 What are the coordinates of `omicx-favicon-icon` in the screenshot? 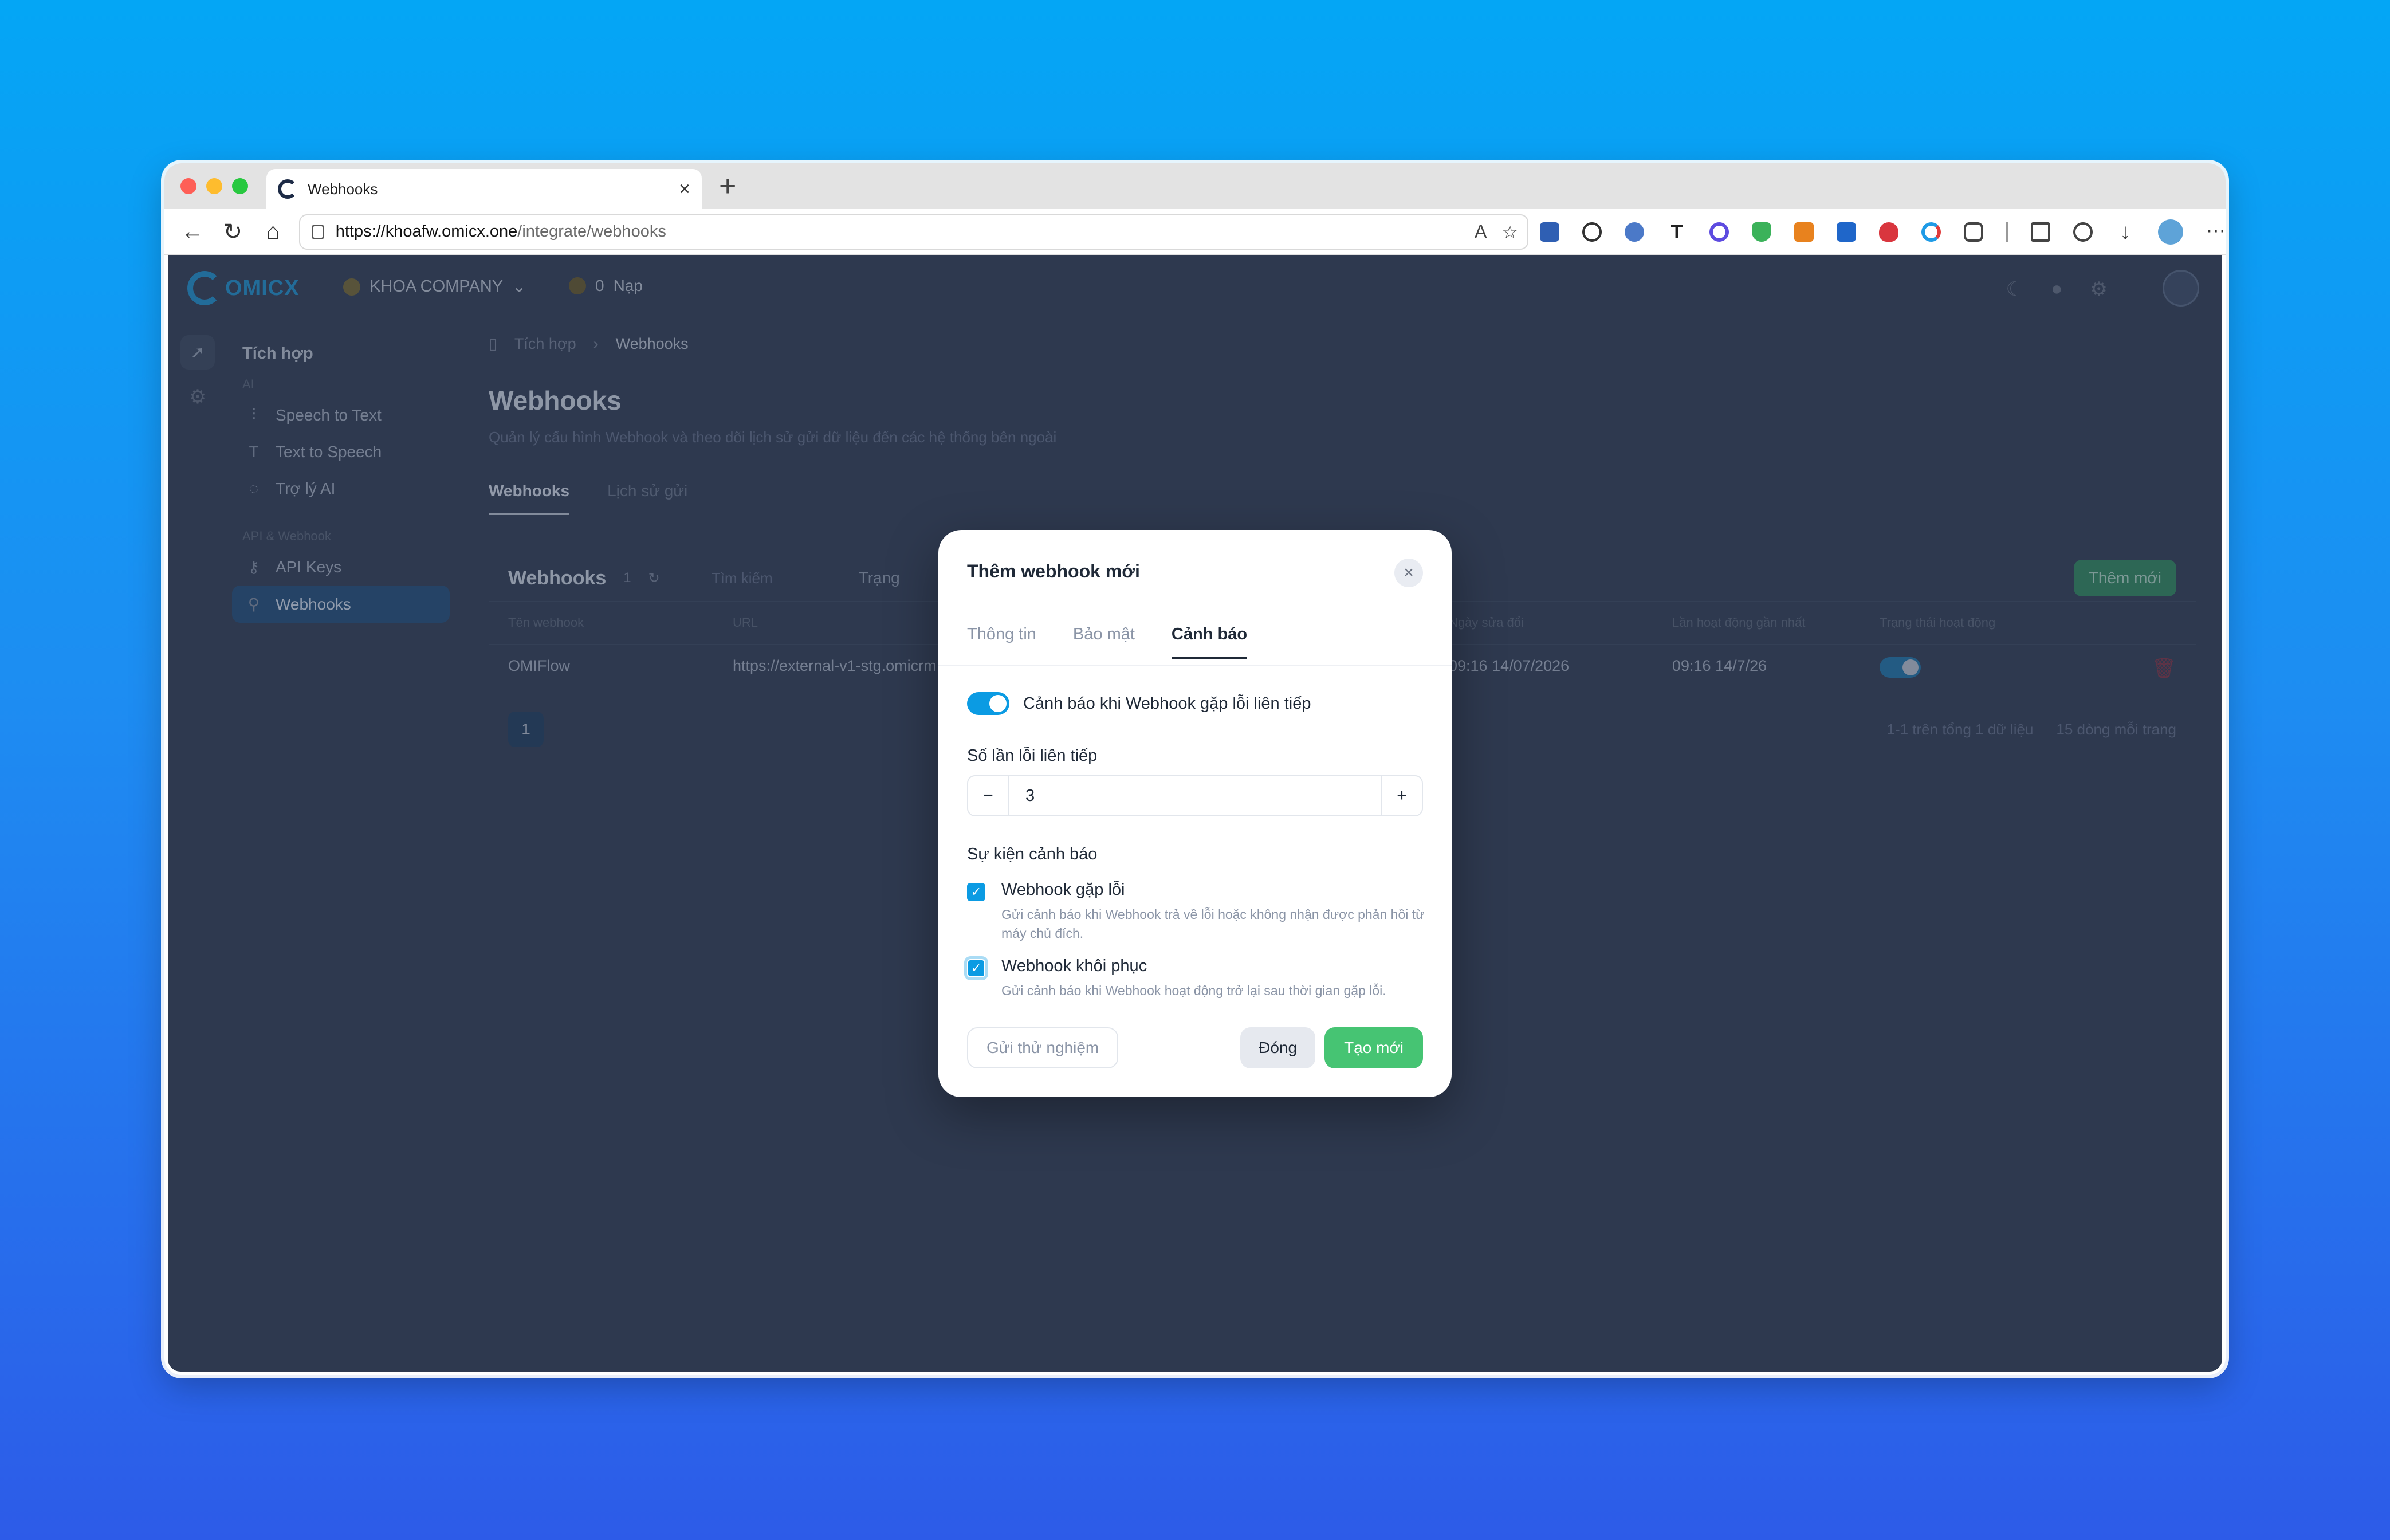 It's located at (287, 189).